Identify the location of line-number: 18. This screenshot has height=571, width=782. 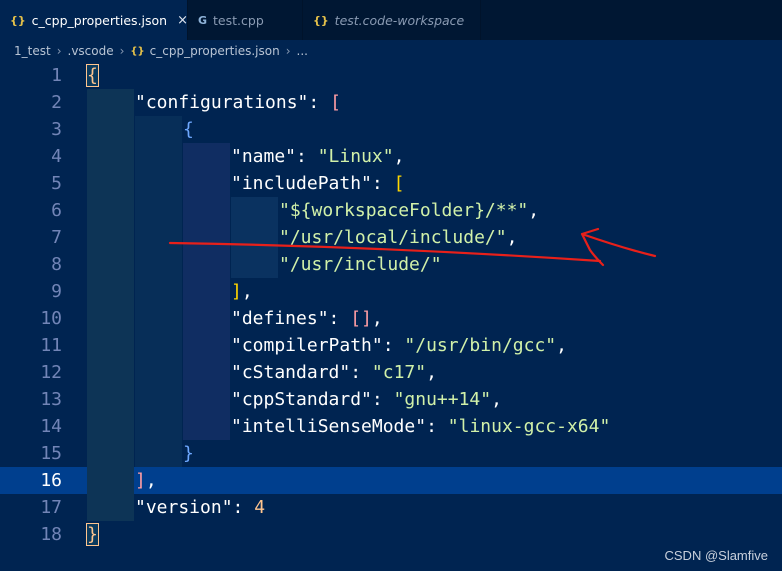
(51, 534).